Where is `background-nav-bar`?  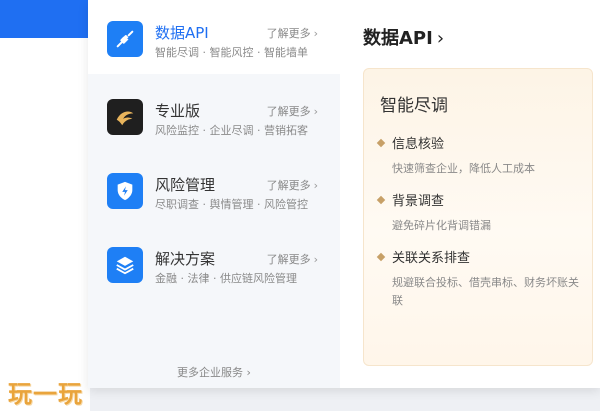 background-nav-bar is located at coordinates (45, 19).